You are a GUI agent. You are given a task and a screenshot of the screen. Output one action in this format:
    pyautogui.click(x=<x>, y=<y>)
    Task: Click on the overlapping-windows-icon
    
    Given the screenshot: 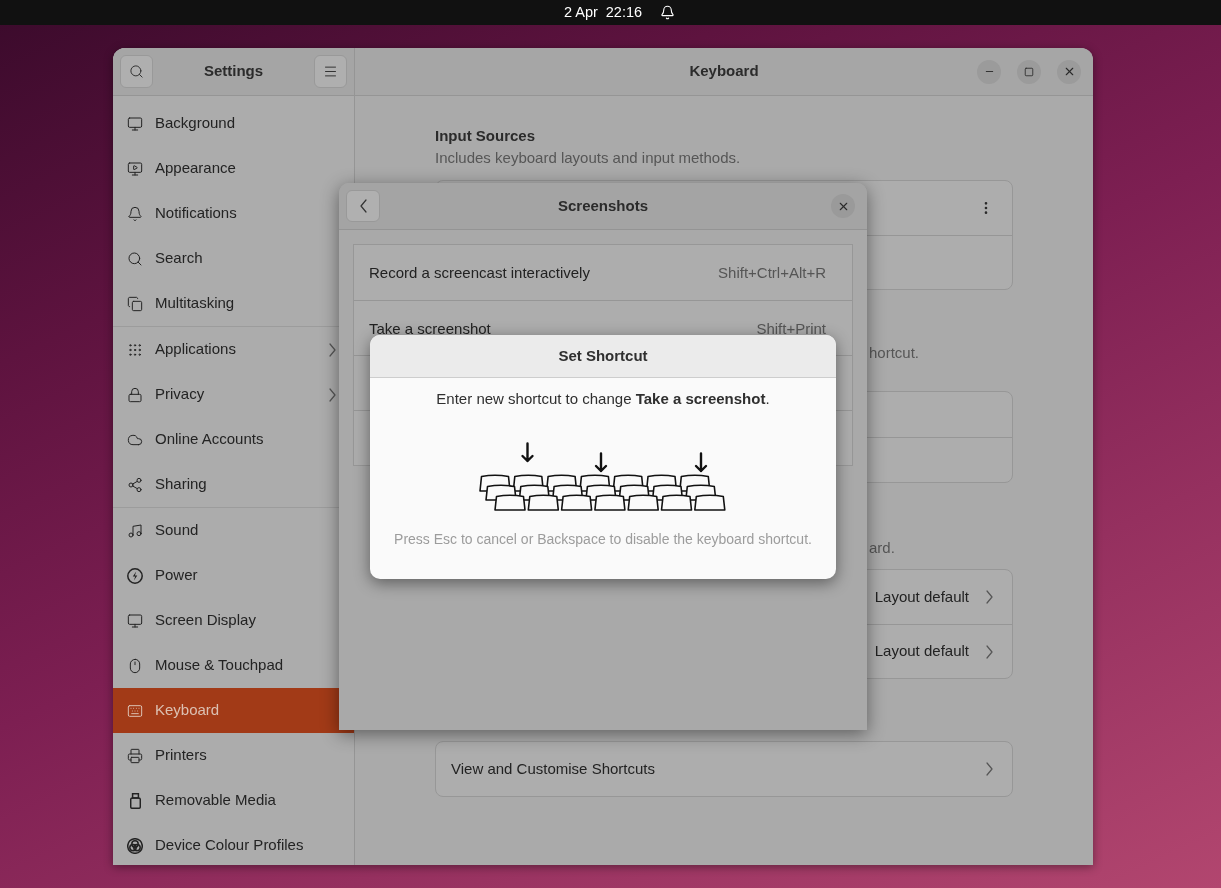 What is the action you would take?
    pyautogui.click(x=135, y=303)
    